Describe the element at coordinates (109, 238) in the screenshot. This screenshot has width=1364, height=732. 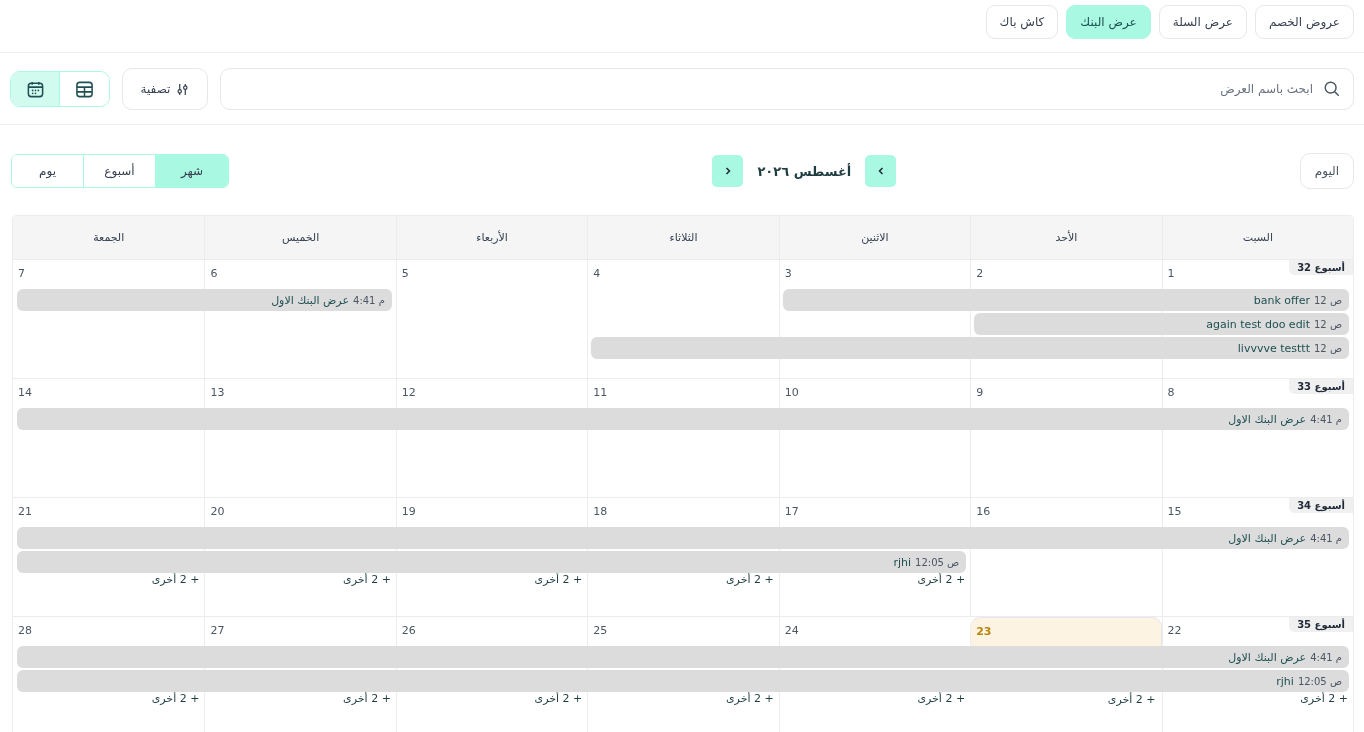
I see `weekday-header: الجمعة` at that location.